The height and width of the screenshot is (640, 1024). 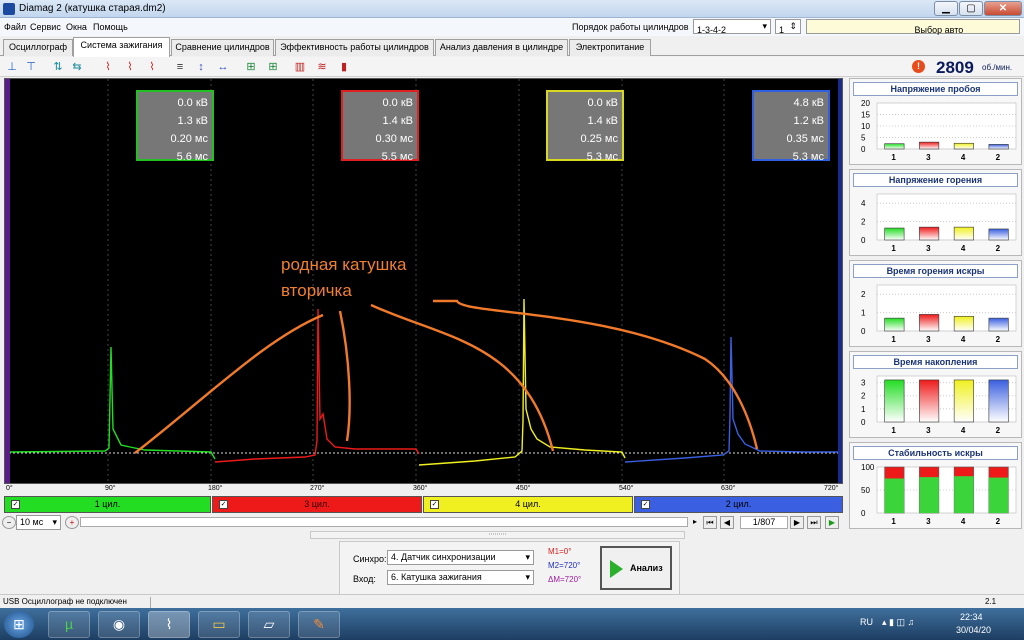 What do you see at coordinates (998, 430) in the screenshot?
I see `chart-x-tick: 2` at bounding box center [998, 430].